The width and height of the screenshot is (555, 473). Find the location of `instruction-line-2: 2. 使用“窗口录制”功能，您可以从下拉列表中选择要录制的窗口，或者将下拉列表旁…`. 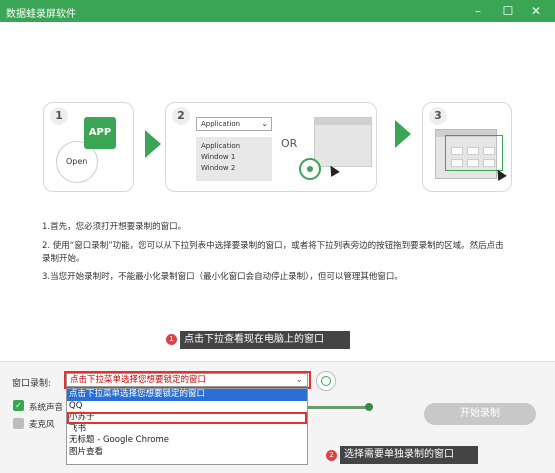

instruction-line-2: 2. 使用“窗口录制”功能，您可以从下拉列表中选择要录制的窗口，或者将下拉列表旁… is located at coordinates (273, 252).